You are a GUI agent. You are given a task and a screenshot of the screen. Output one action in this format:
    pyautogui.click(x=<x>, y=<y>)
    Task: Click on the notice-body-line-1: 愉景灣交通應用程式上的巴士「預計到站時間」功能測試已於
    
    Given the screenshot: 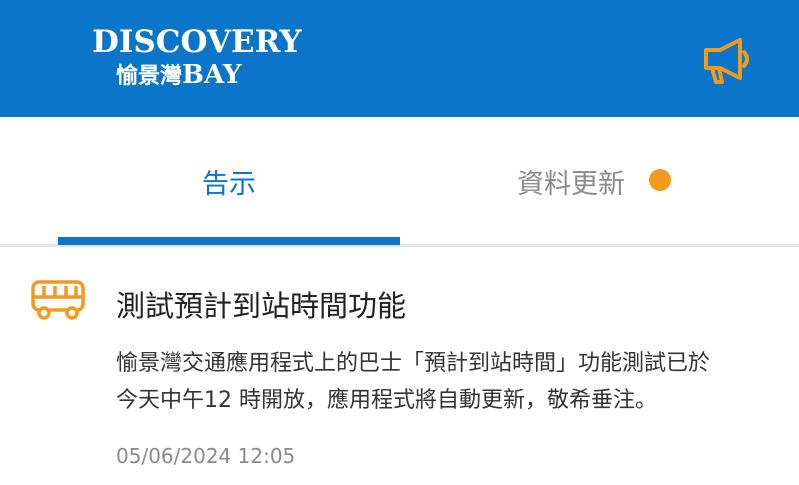 What is the action you would take?
    pyautogui.click(x=413, y=363)
    